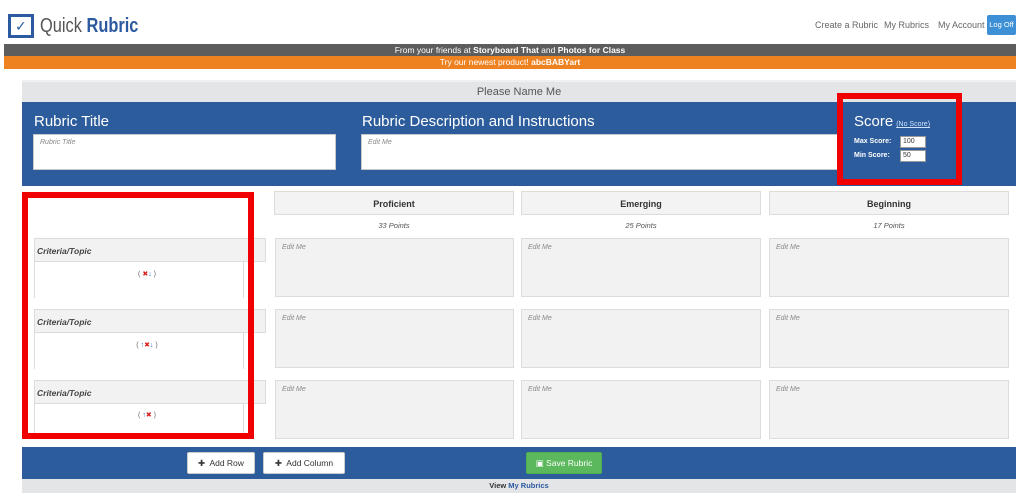 This screenshot has height=493, width=1016. Describe the element at coordinates (72, 121) in the screenshot. I see `rubric-title-label: Rubric Title` at that location.